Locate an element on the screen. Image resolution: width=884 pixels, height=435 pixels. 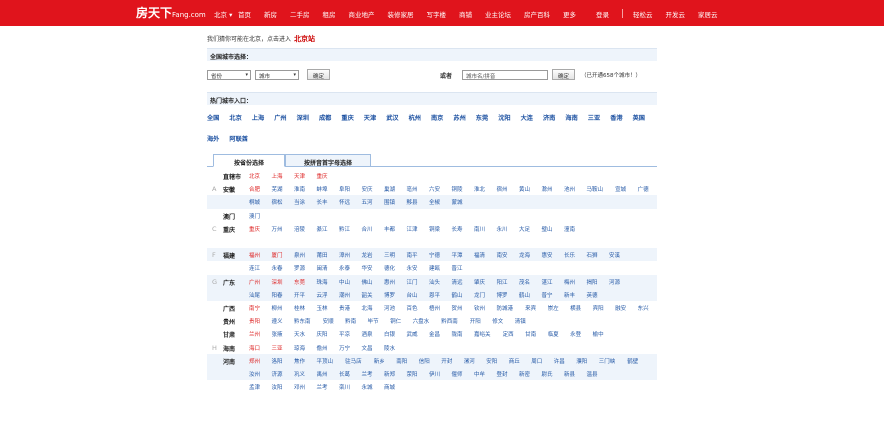
city-link: 尉氏 is located at coordinates (547, 374).